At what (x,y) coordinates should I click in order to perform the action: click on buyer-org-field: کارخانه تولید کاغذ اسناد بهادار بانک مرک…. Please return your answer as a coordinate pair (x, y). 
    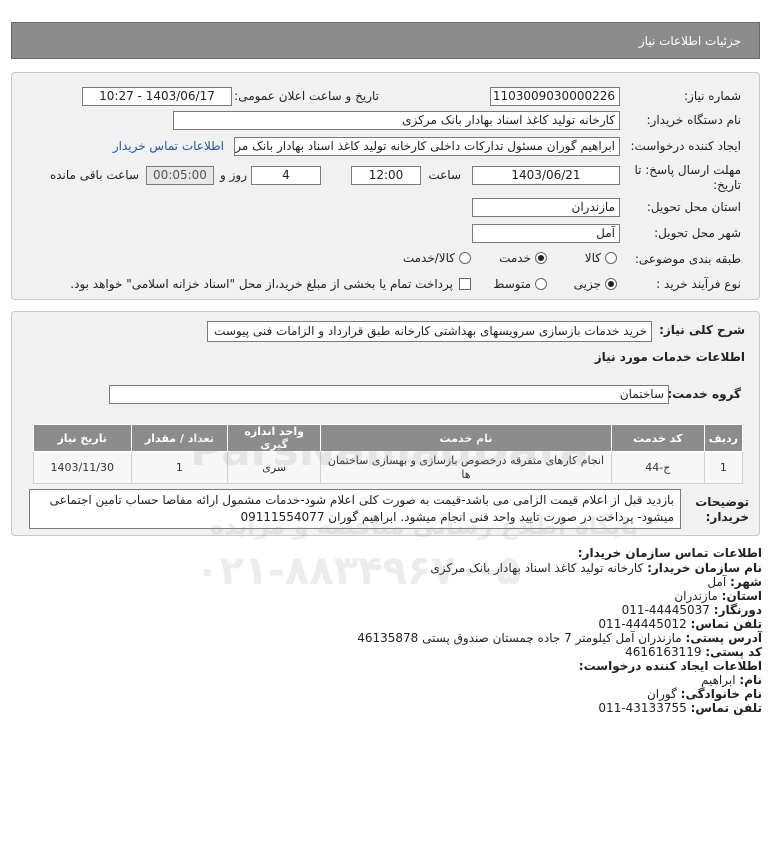
    Looking at the image, I should click on (396, 120).